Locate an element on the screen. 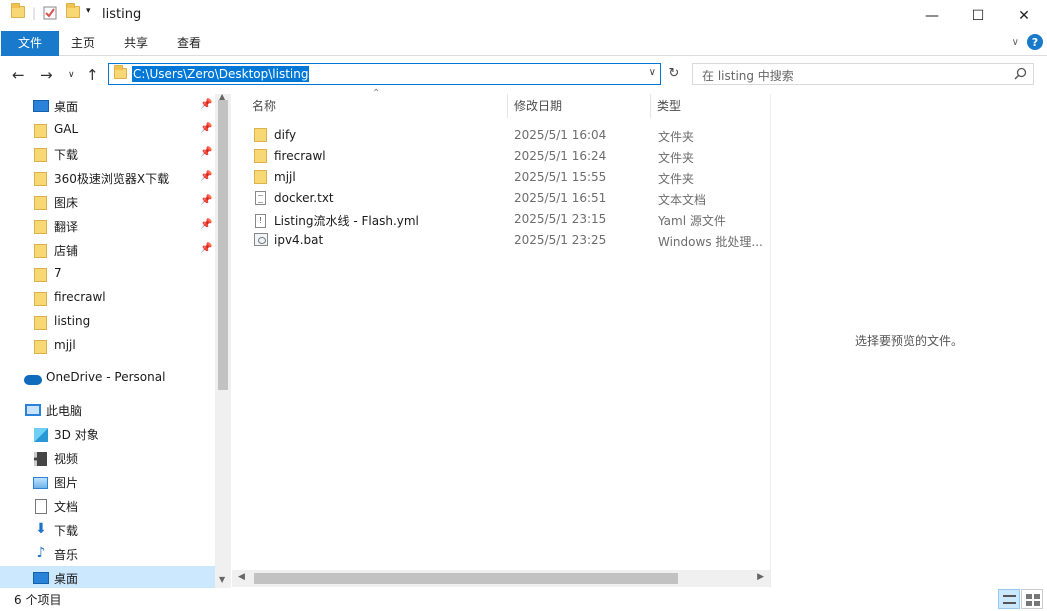  scroll-right-icon: ▶ is located at coordinates (760, 577).